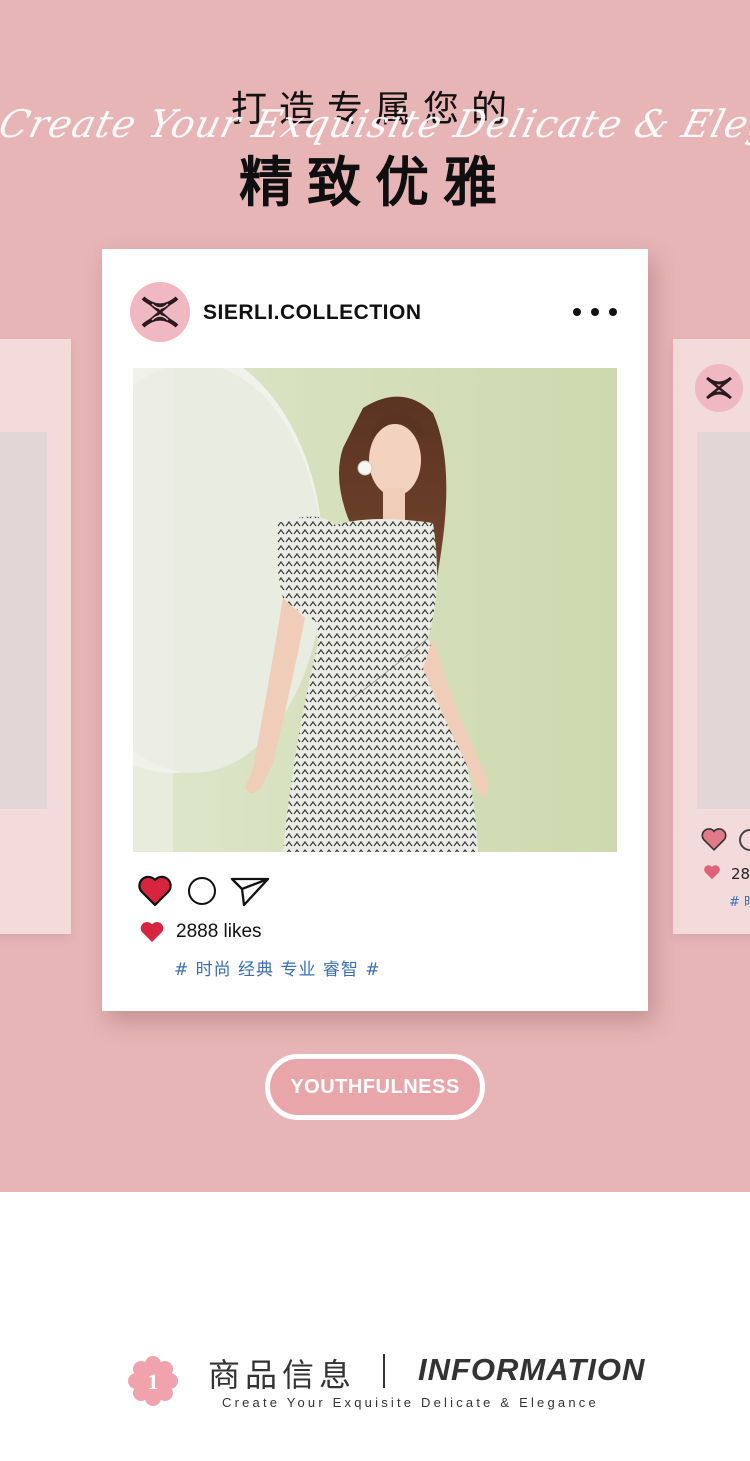 This screenshot has width=750, height=1461. I want to click on side-hashtags: # 时, so click(739, 902).